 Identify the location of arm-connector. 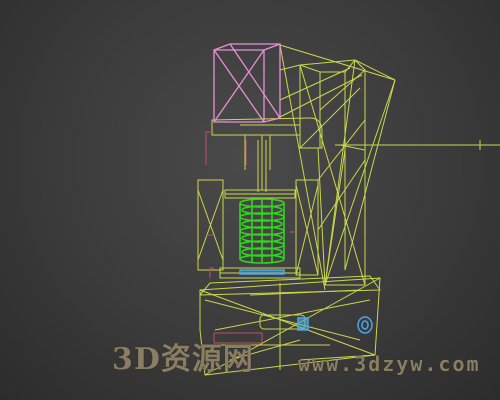
(267, 153).